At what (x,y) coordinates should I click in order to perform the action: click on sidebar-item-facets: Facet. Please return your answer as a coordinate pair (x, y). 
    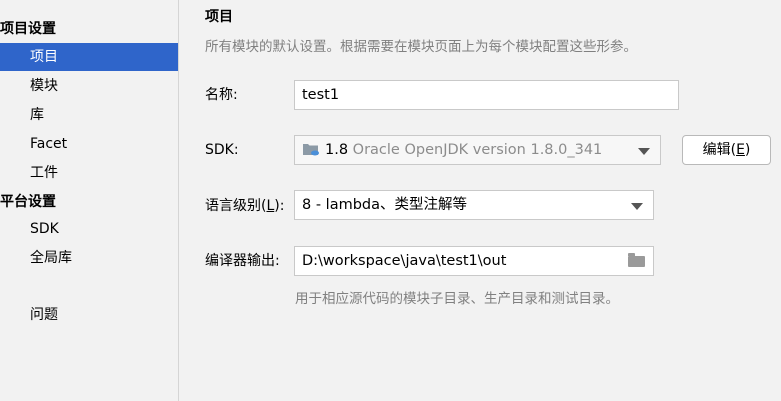
    Looking at the image, I should click on (89, 144).